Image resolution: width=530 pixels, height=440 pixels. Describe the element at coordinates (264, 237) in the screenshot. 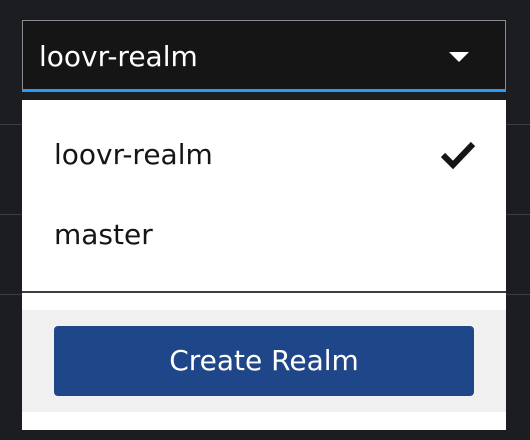

I see `menu-item-master: master` at that location.